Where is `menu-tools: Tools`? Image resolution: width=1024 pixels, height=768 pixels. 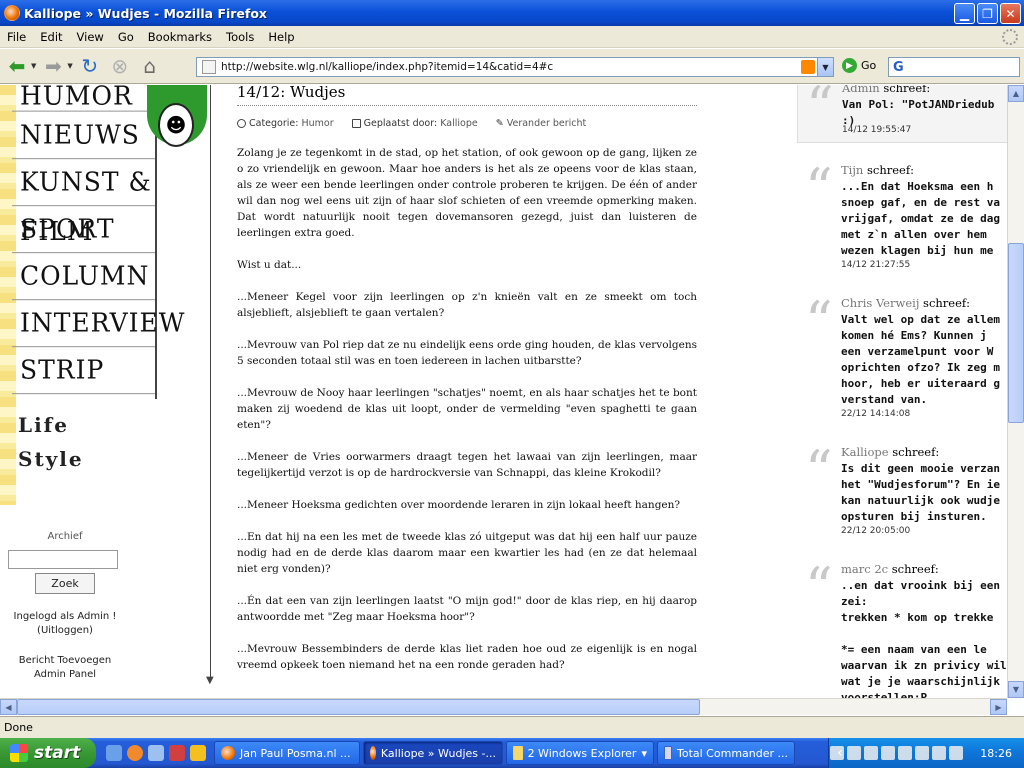 menu-tools: Tools is located at coordinates (240, 37).